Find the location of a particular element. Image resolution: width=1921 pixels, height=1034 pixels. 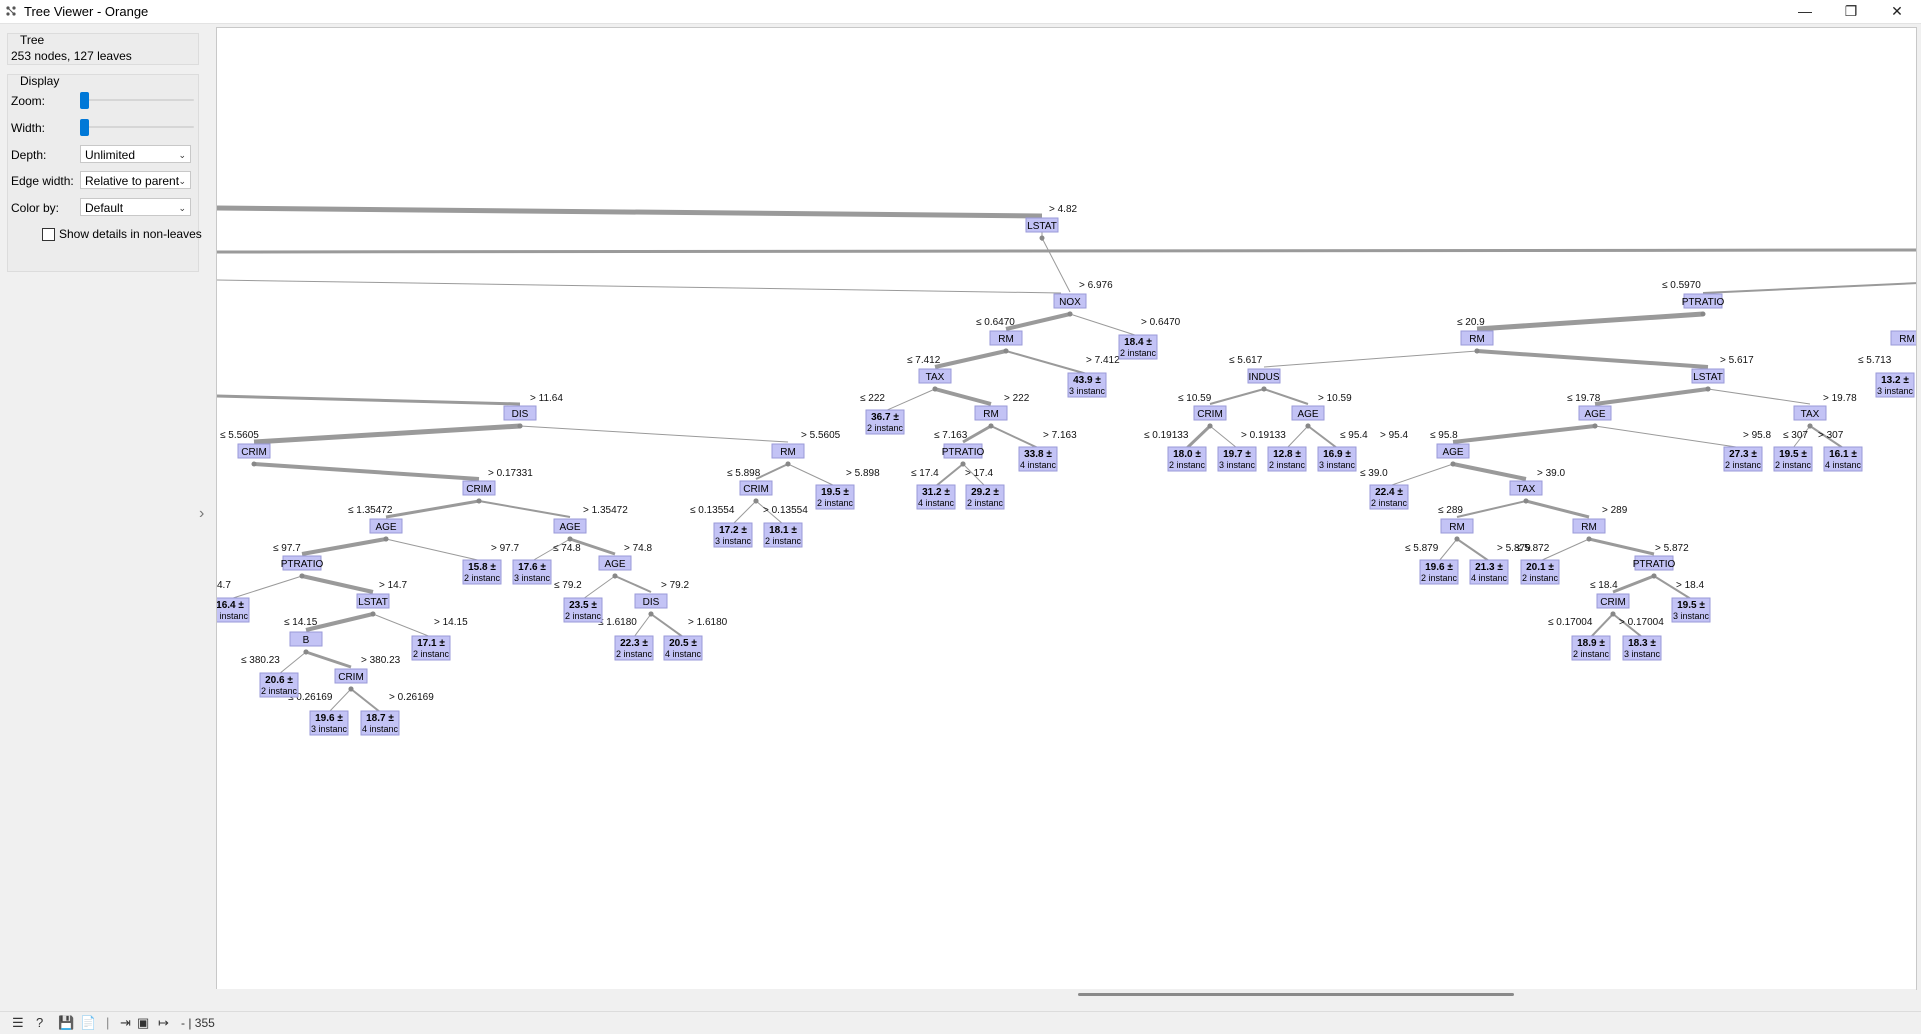

tree-leaf-node: 19.5 ±3 instanc is located at coordinates (1691, 610).